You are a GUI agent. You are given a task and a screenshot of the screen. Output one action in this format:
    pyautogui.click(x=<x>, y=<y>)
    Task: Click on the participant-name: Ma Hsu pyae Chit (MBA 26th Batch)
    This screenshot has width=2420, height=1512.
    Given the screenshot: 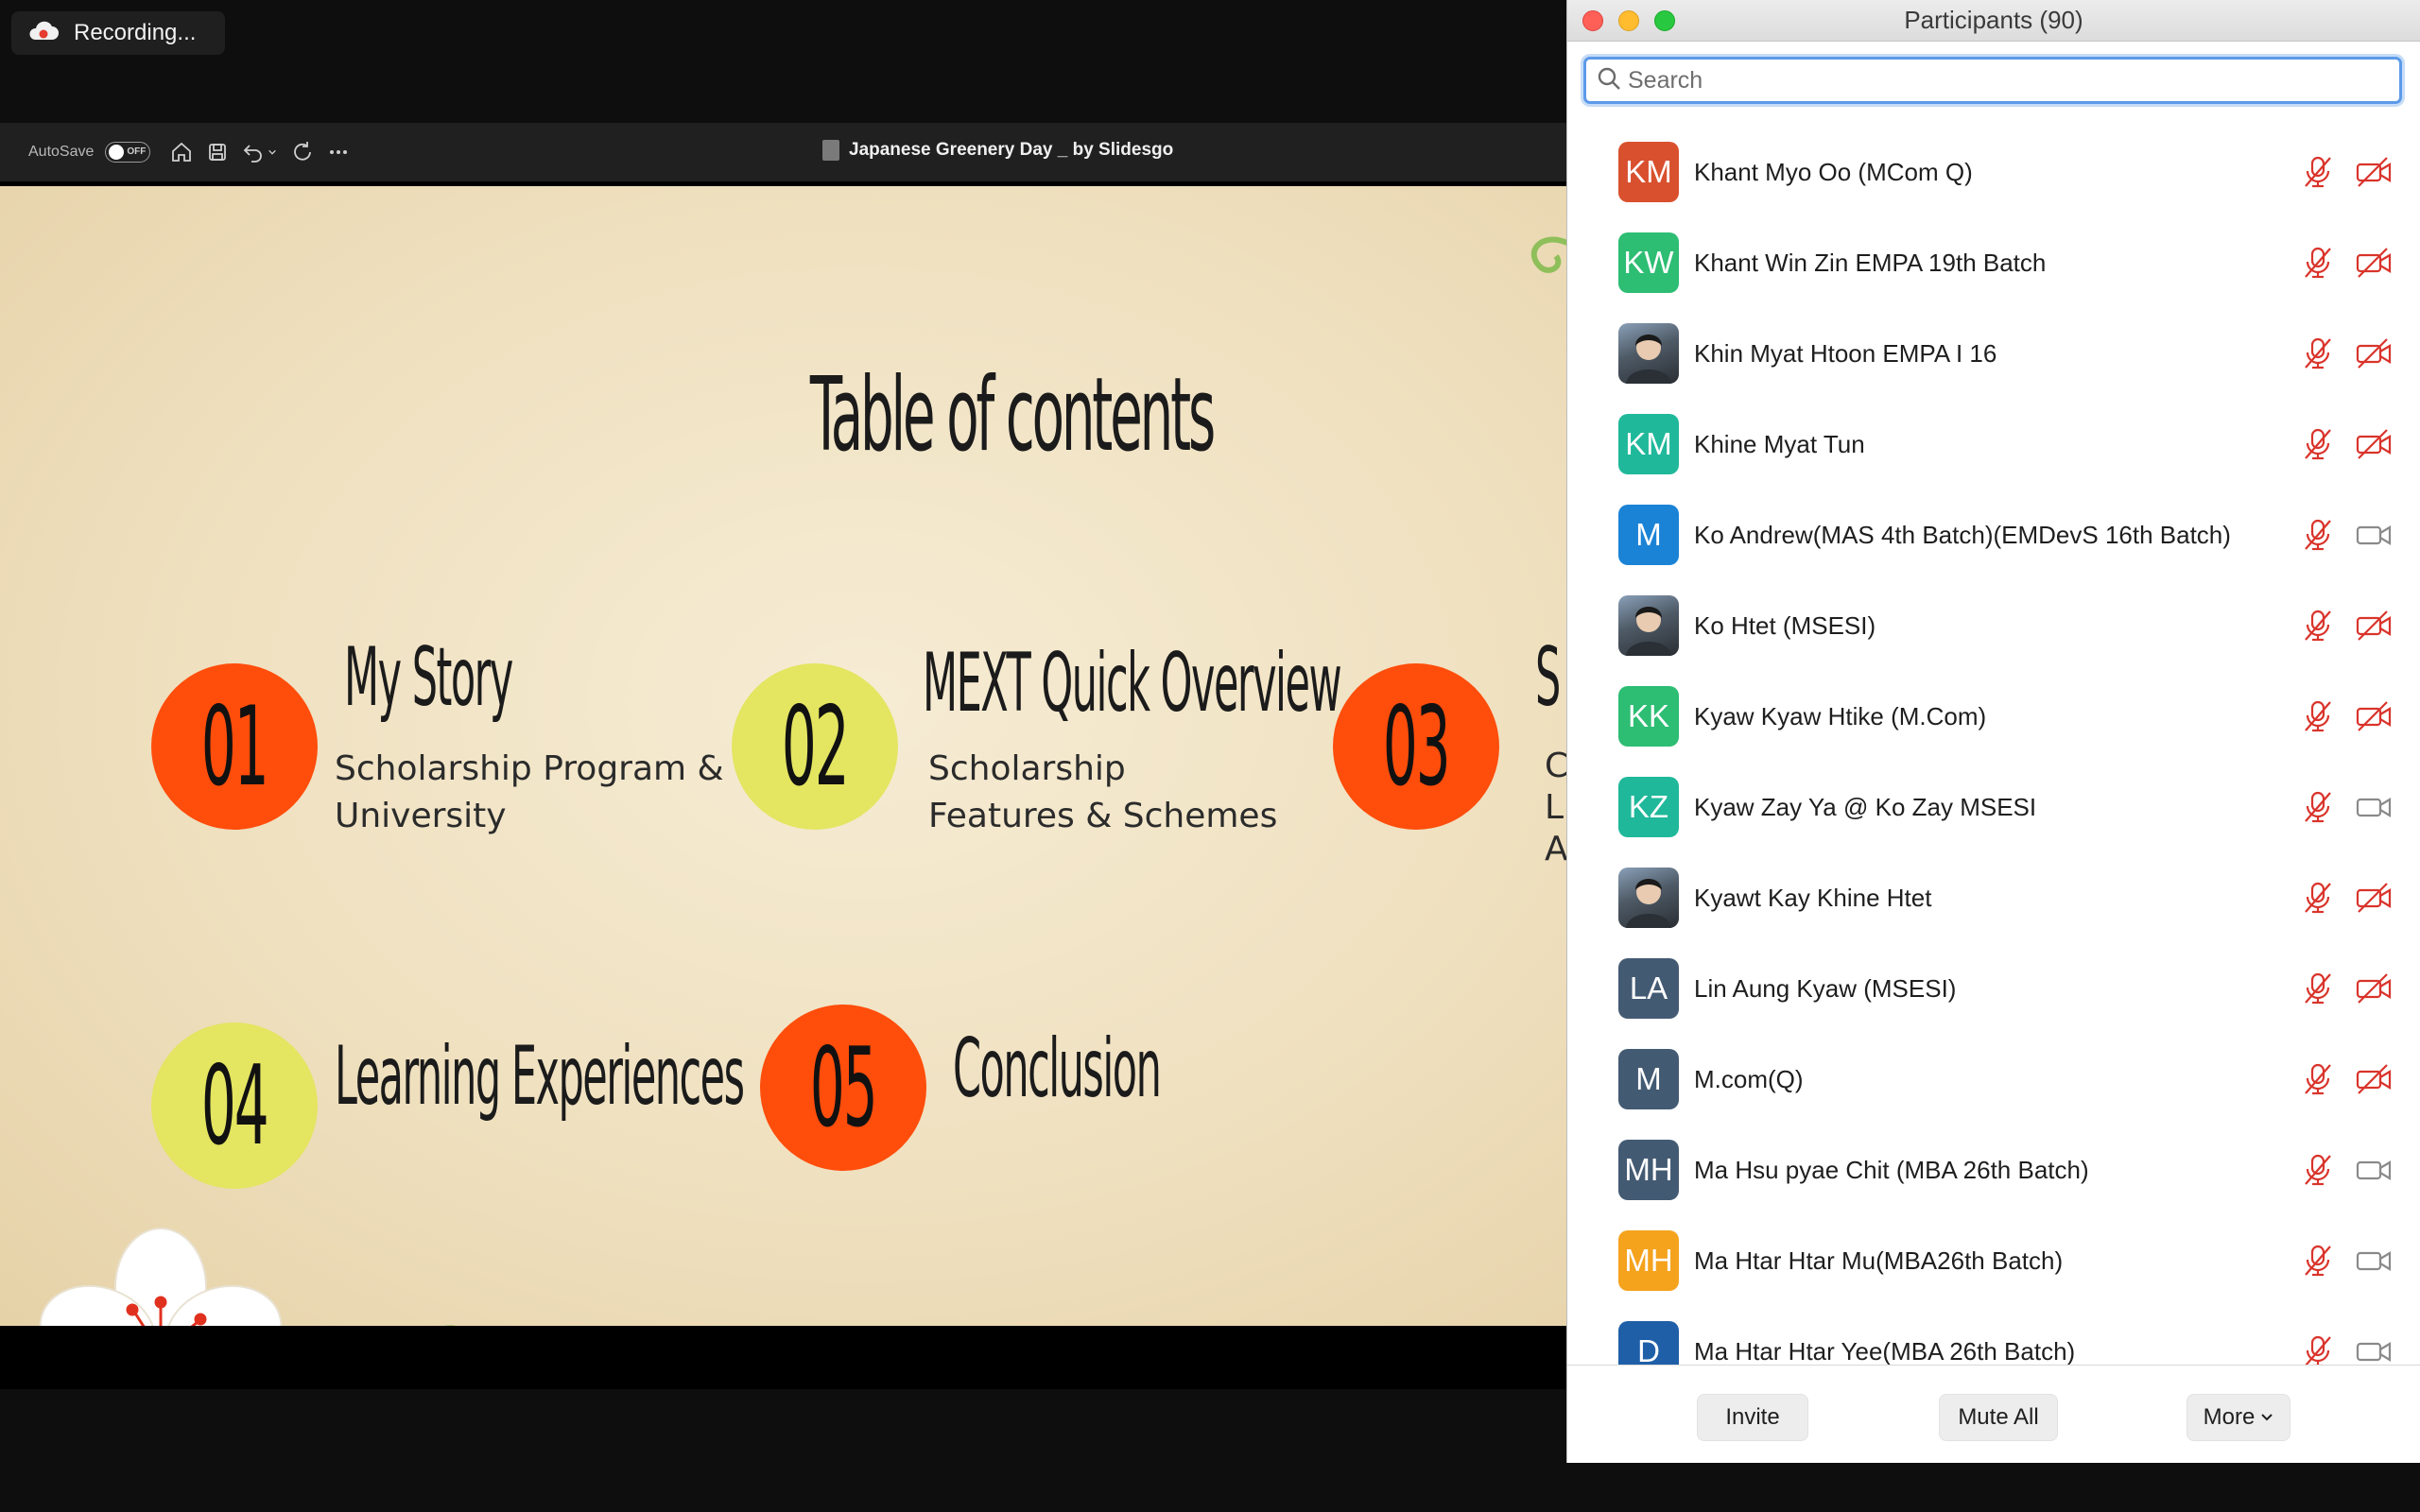 What is the action you would take?
    pyautogui.click(x=1891, y=1169)
    